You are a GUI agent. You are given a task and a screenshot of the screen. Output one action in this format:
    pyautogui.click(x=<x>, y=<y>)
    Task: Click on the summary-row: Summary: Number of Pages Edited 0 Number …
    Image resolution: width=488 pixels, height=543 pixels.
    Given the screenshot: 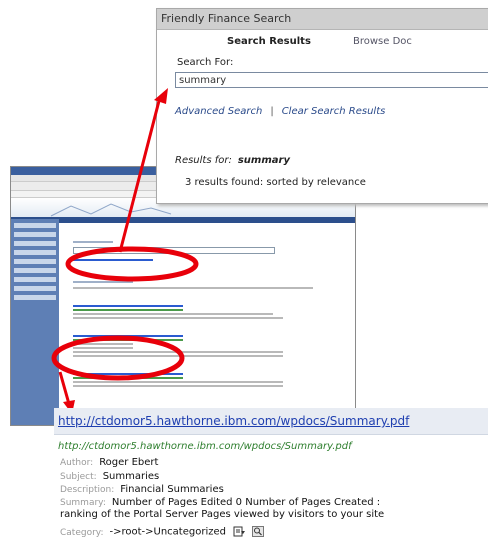 What is the action you would take?
    pyautogui.click(x=220, y=502)
    